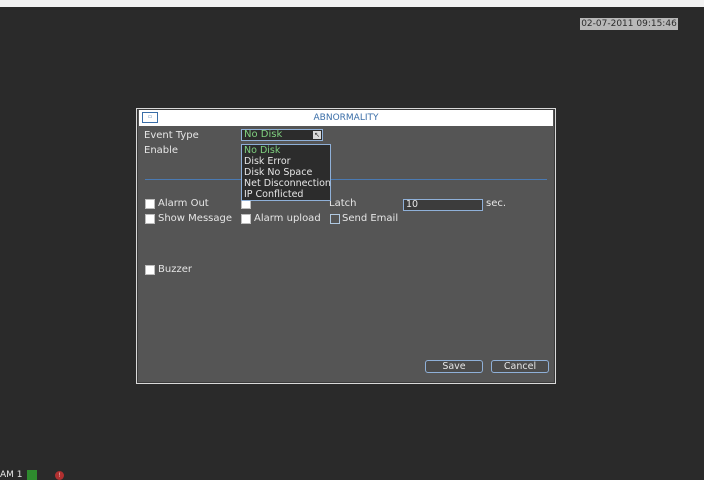  What do you see at coordinates (286, 161) in the screenshot?
I see `event-type-option: Disk Error` at bounding box center [286, 161].